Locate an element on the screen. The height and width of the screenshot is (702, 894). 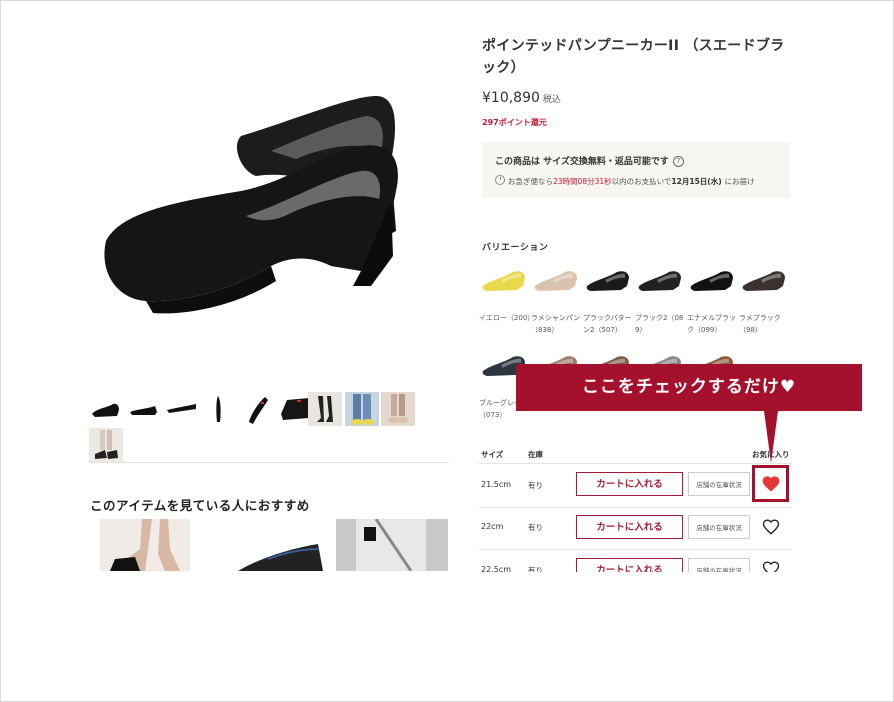
product-title: ポインテッドパンプニーカーII （スエードブラック） is located at coordinates (633, 57).